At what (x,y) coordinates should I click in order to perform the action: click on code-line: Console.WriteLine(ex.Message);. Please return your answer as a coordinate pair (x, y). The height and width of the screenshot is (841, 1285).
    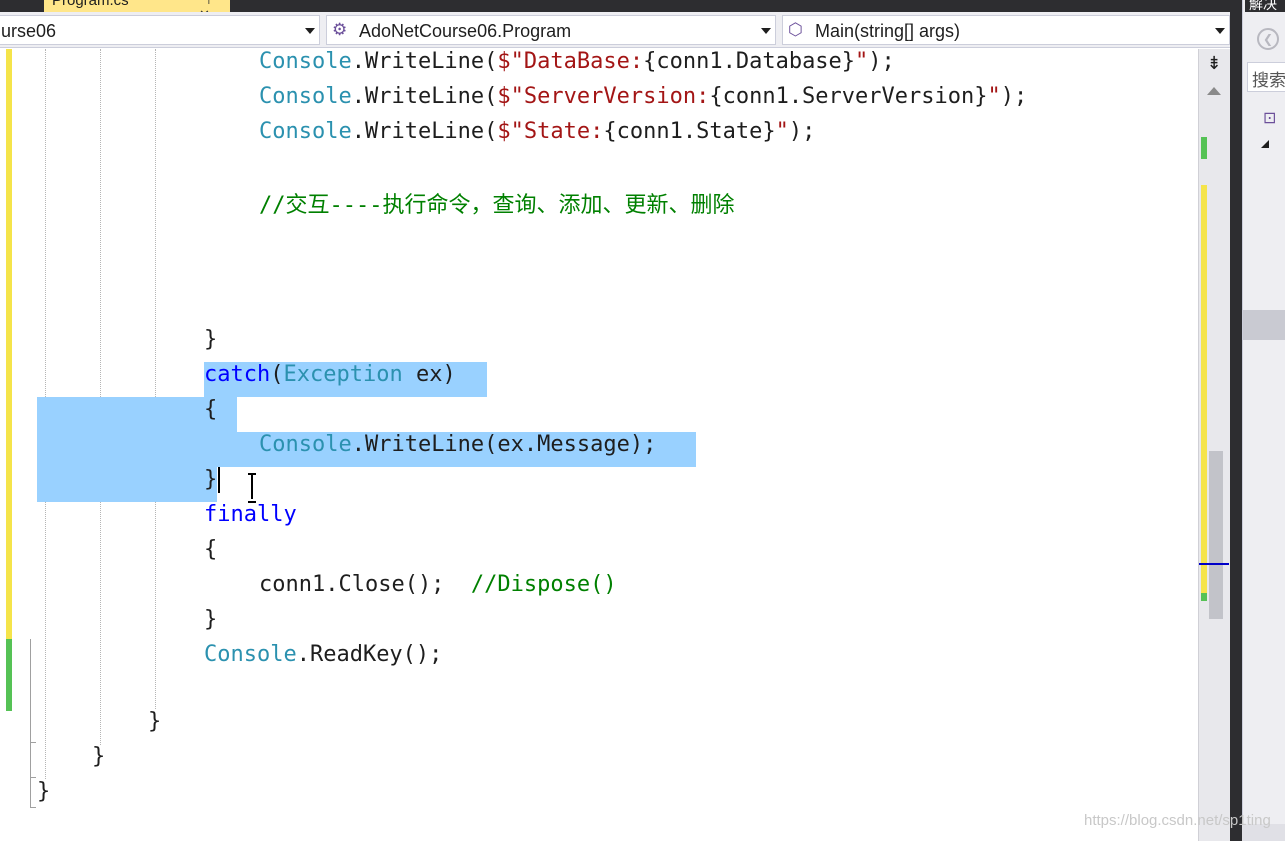
    Looking at the image, I should click on (458, 444).